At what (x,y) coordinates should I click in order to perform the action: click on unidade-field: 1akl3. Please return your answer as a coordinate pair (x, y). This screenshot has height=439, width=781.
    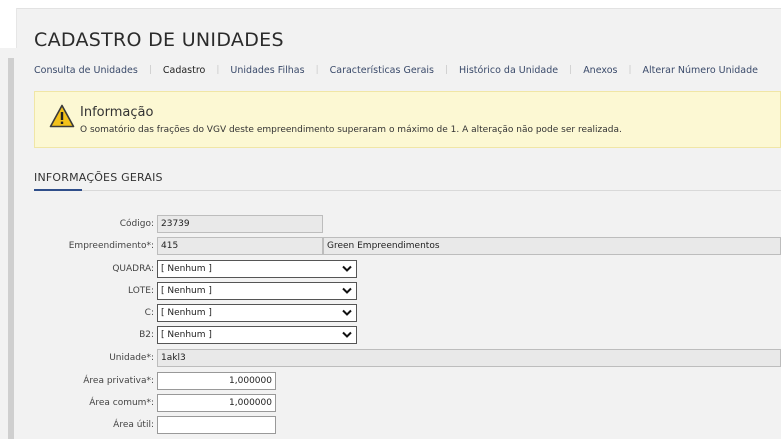
    Looking at the image, I should click on (469, 358).